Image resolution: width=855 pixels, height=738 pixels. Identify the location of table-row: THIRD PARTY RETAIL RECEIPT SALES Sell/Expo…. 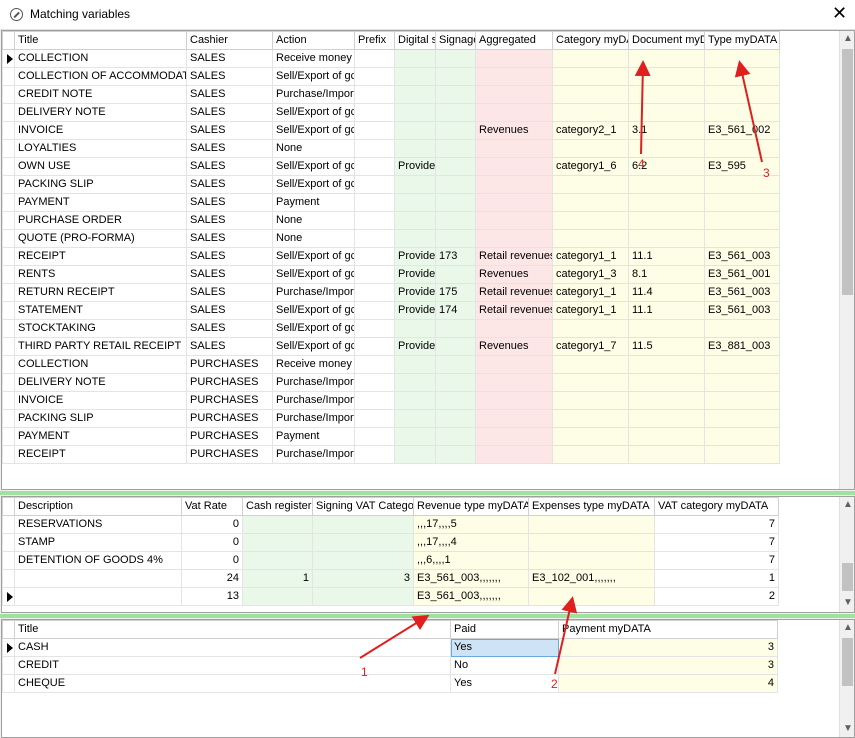
(391, 346).